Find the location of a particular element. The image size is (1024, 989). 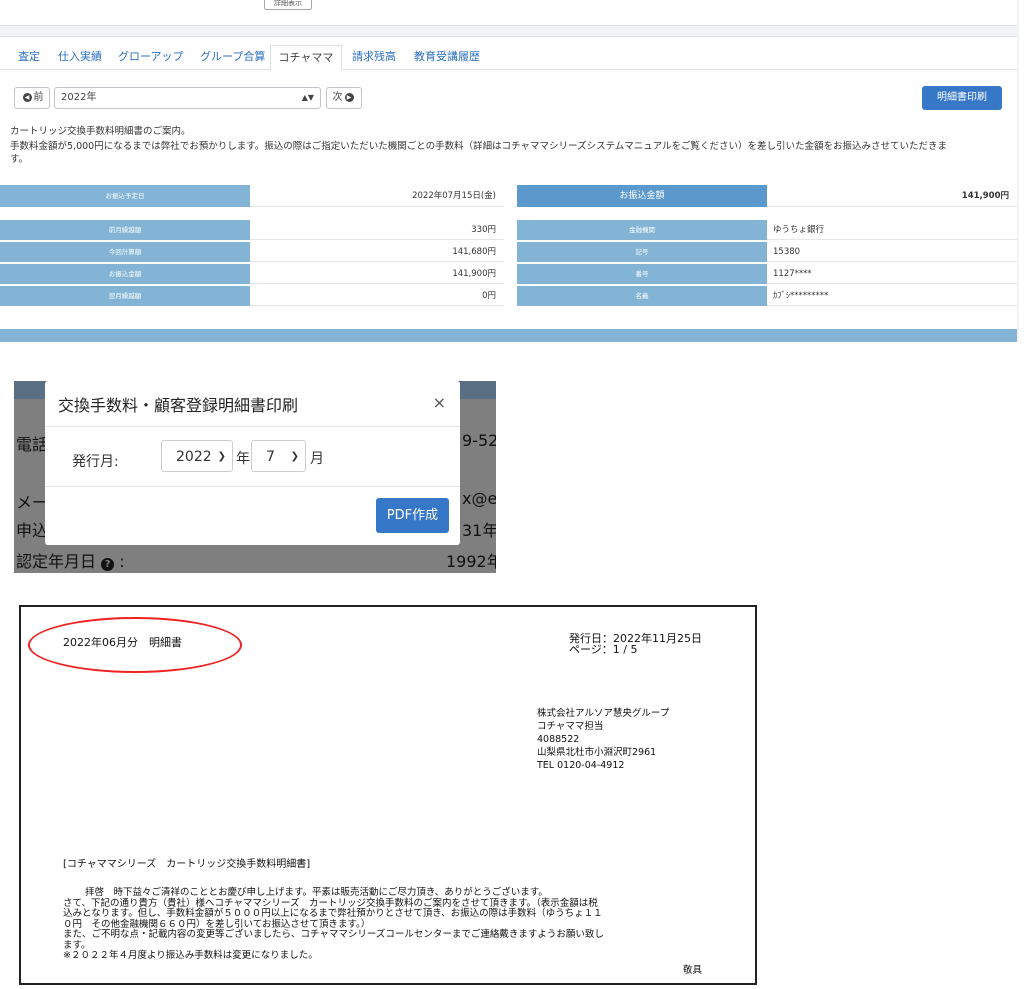

transfer-total-label: お振込金額 is located at coordinates (642, 196).